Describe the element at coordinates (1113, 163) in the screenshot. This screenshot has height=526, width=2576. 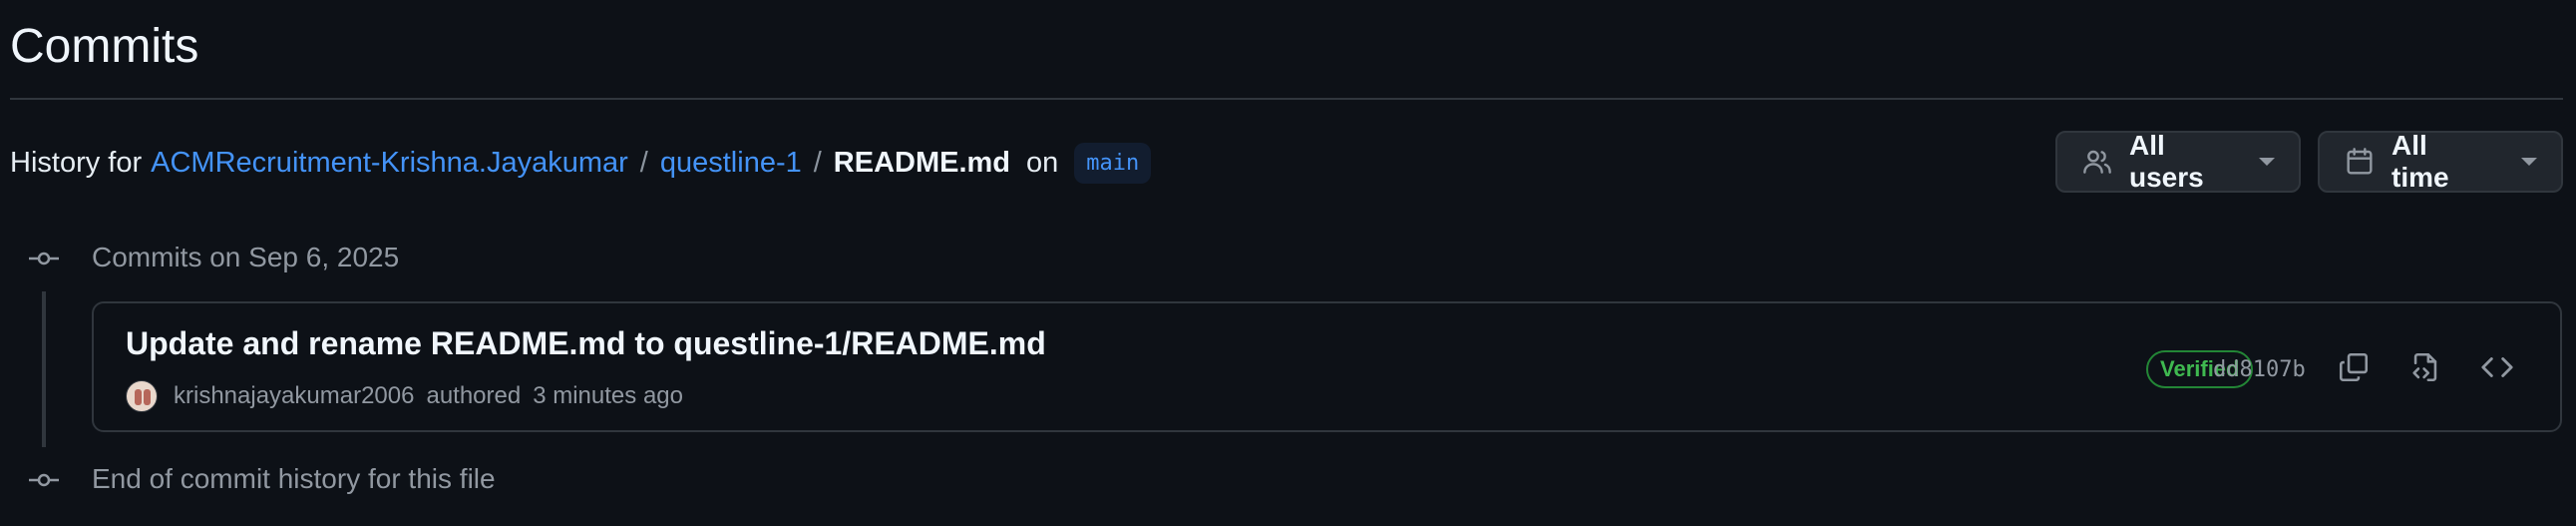
I see `branch-label: main` at that location.